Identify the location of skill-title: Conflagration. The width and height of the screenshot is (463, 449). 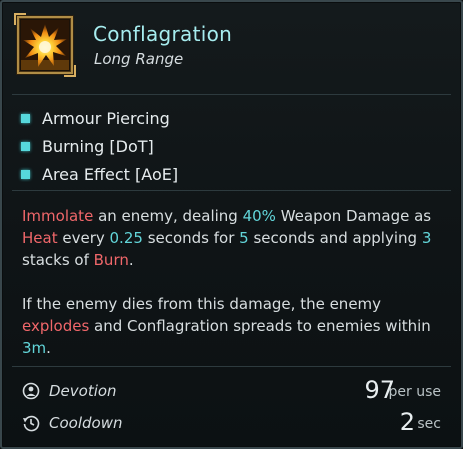
(163, 34).